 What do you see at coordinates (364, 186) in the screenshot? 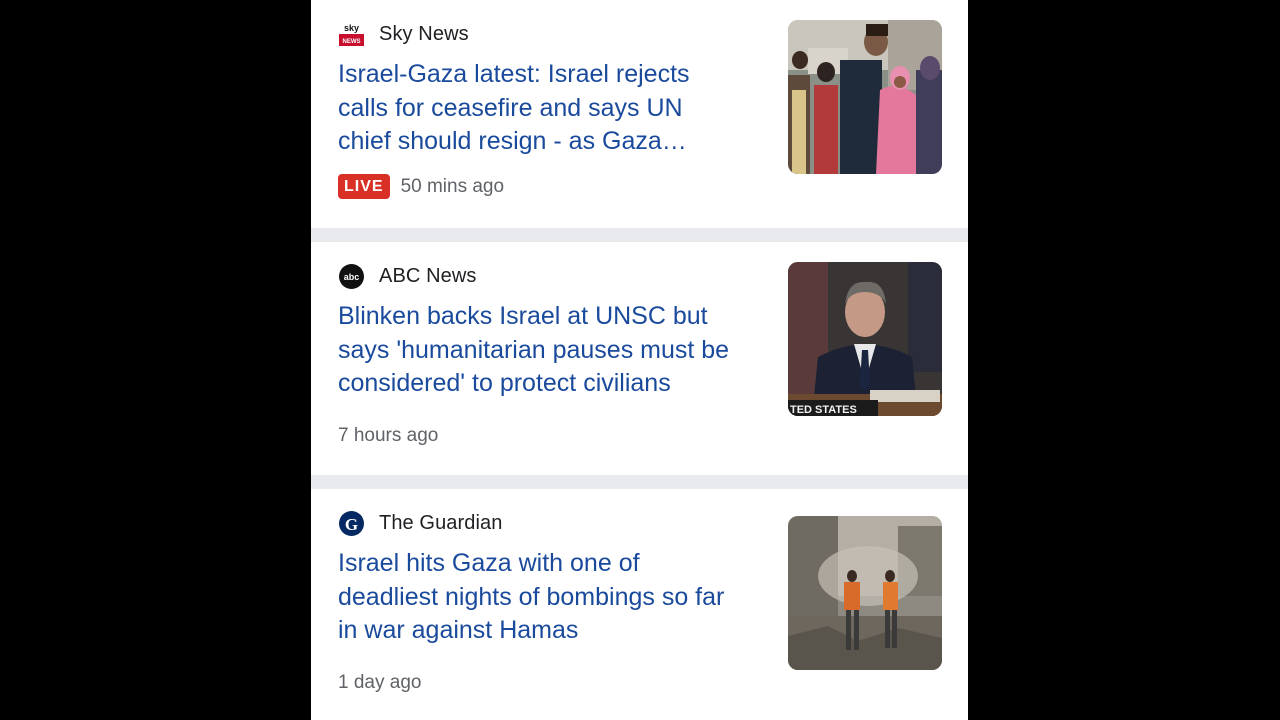
I see `live-badge: LIVE` at bounding box center [364, 186].